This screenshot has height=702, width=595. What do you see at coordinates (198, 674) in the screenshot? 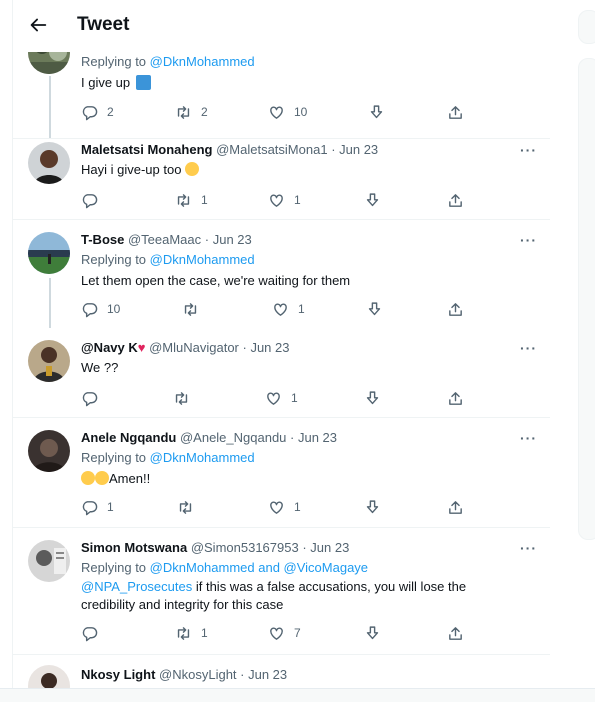
I see `author-handle: @NkosyLight` at bounding box center [198, 674].